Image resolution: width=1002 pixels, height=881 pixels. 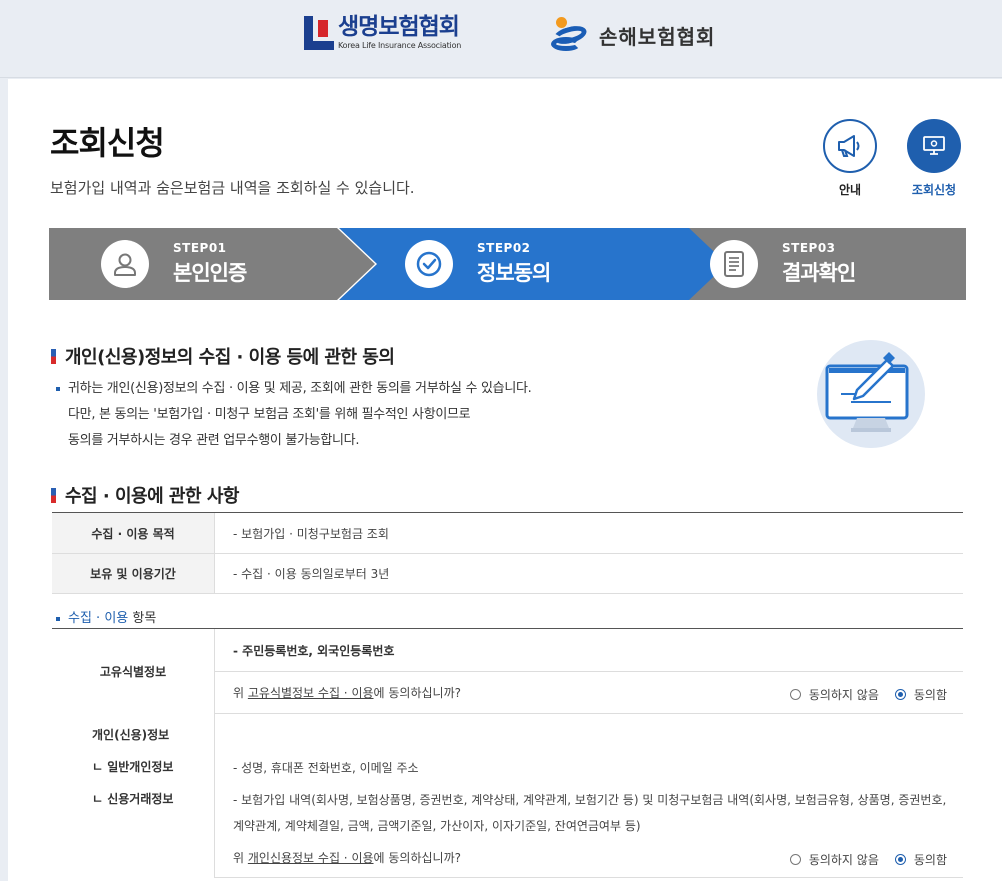 I want to click on step-2: STEP02 정보동의, so click(x=478, y=264).